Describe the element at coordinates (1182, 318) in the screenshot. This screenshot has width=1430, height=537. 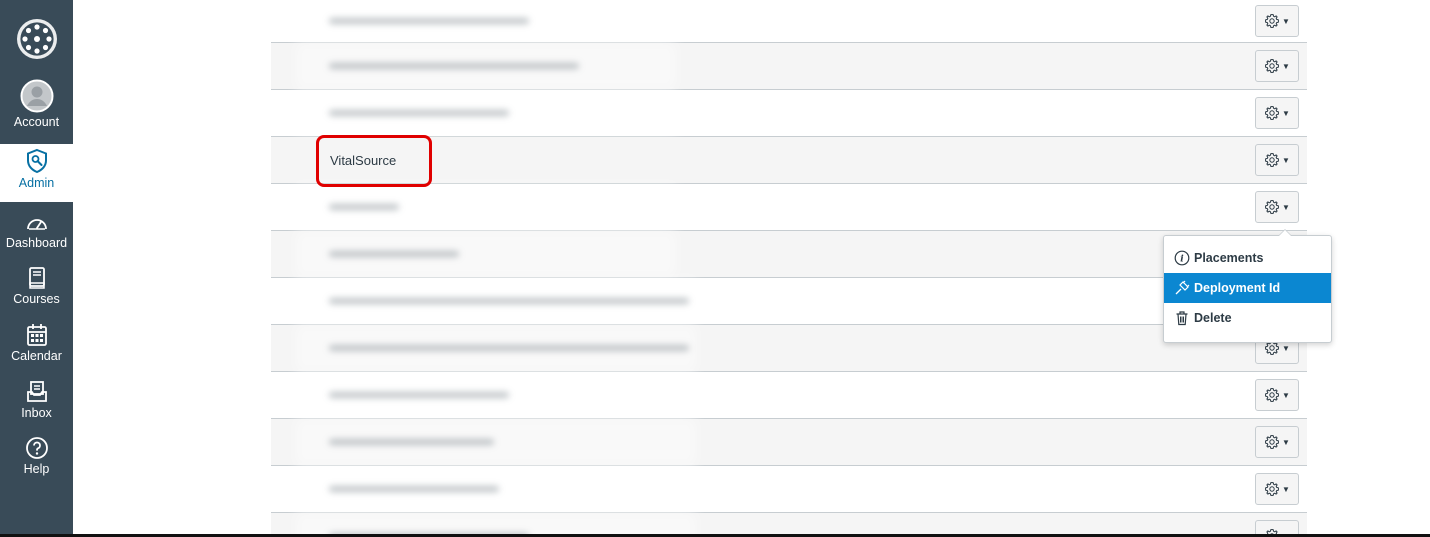
I see `trash-icon` at that location.